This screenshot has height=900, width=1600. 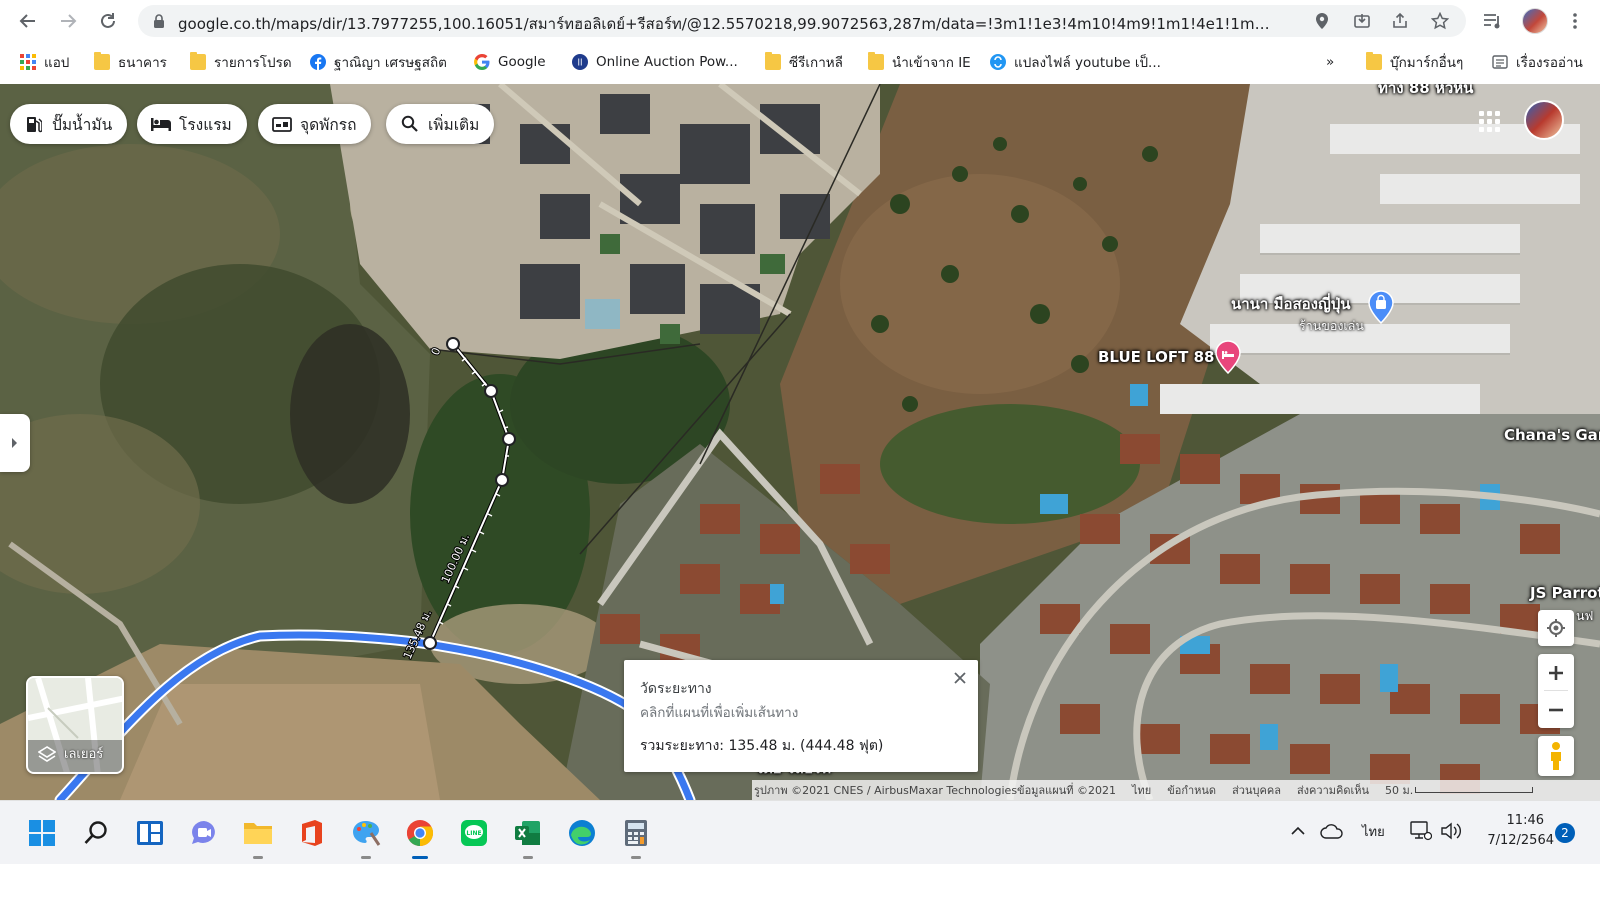 I want to click on bookmark-apps: แอป, so click(x=44, y=62).